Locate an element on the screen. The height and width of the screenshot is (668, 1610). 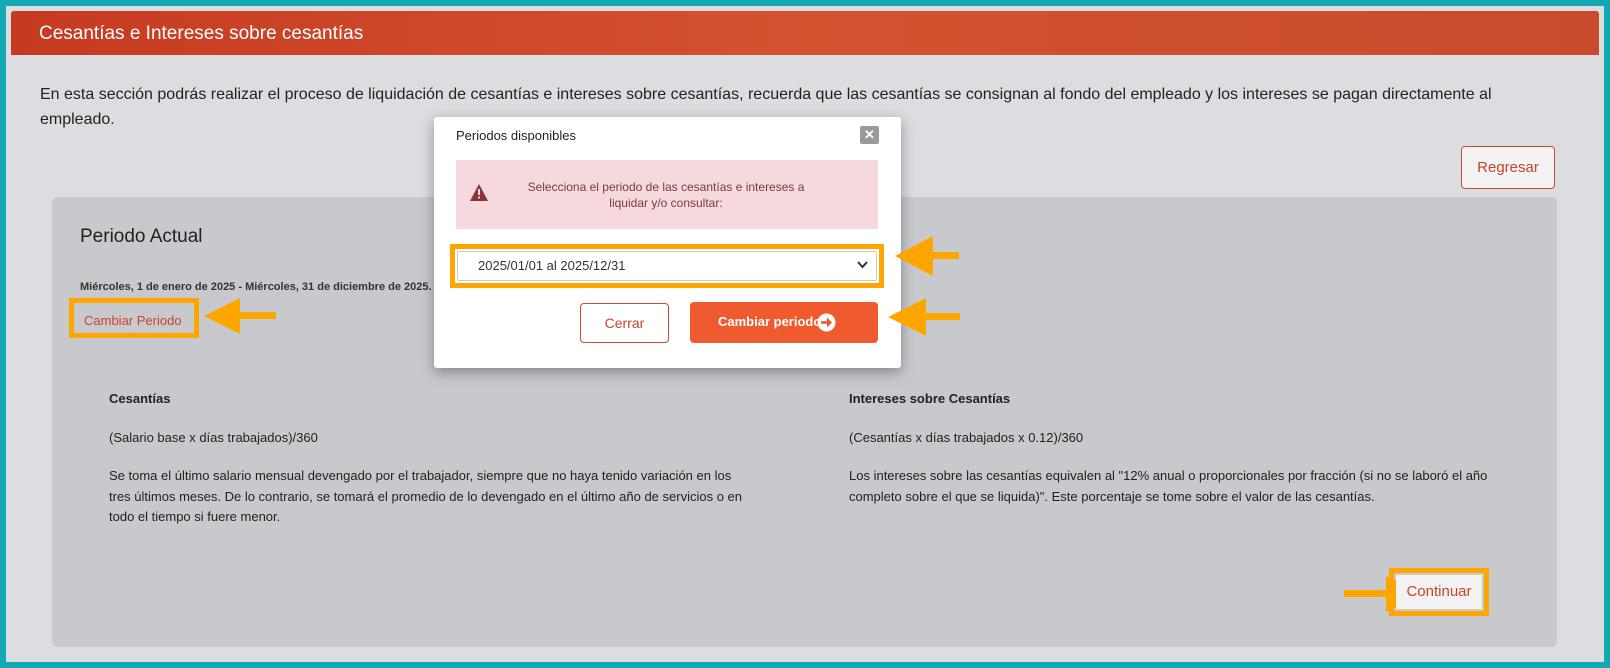
intereses-heading: Intereses sobre Cesantías is located at coordinates (930, 398).